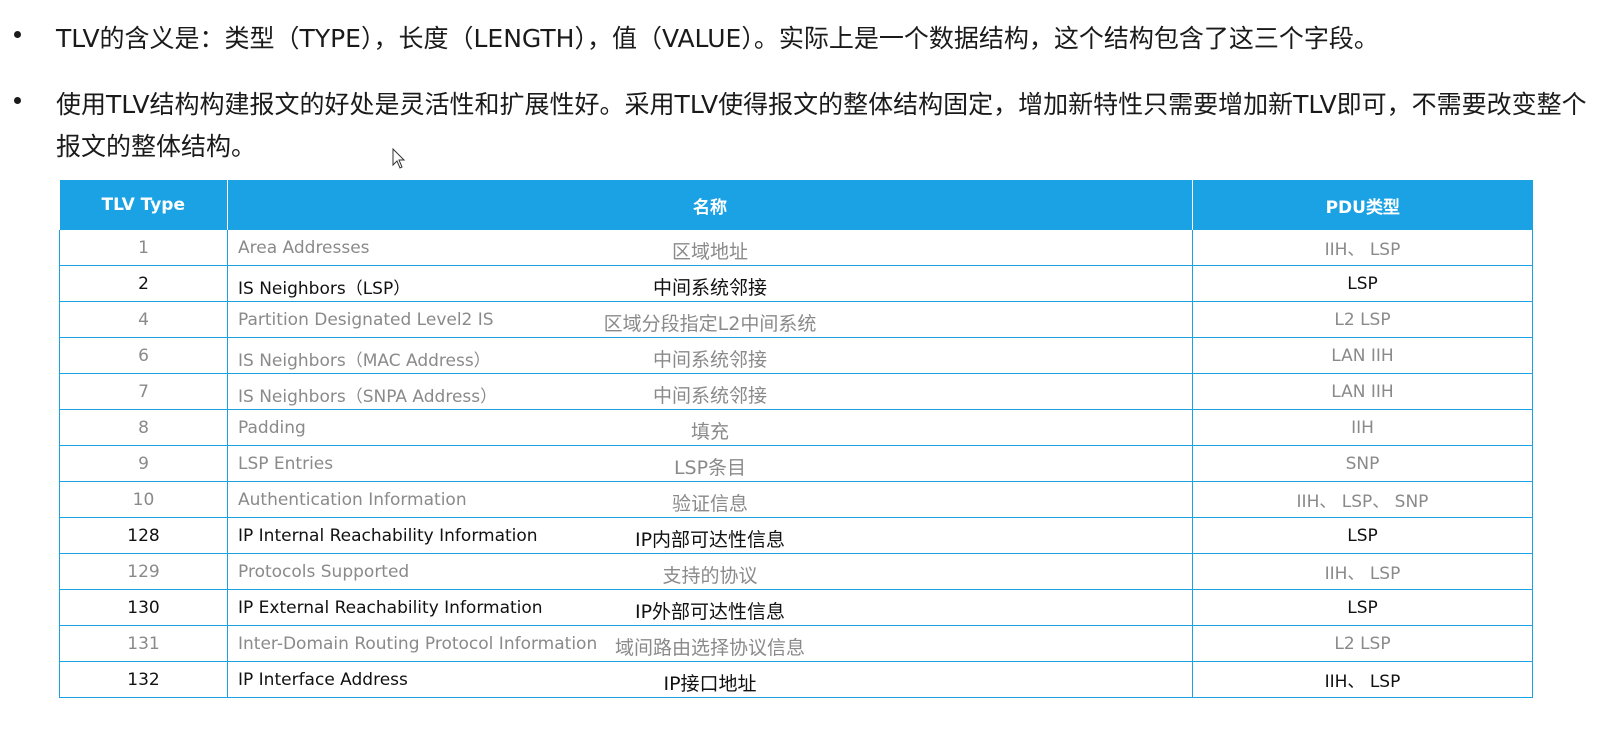 This screenshot has width=1621, height=751. What do you see at coordinates (1362, 463) in the screenshot?
I see `cell-pdu-type: SNP` at bounding box center [1362, 463].